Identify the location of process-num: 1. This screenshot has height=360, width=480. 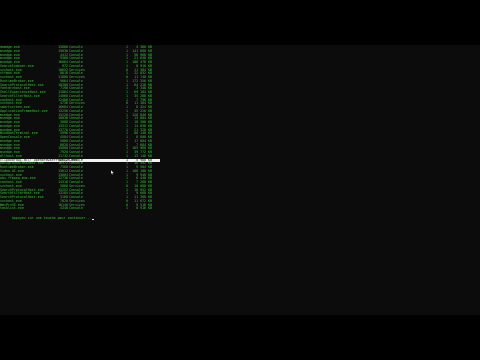
(127, 208).